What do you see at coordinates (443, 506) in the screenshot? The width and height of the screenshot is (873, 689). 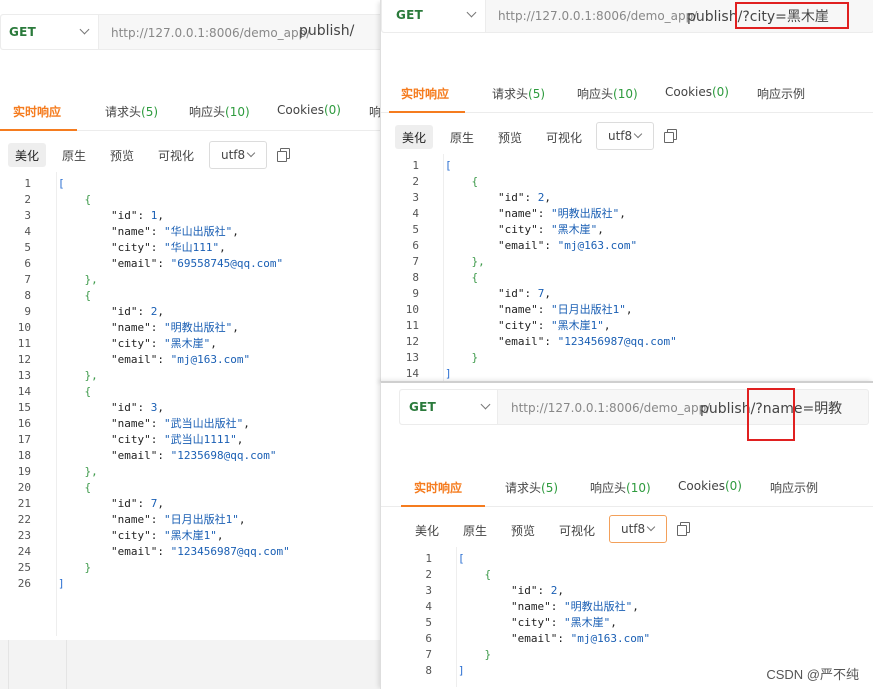 I see `active-tab-underline` at bounding box center [443, 506].